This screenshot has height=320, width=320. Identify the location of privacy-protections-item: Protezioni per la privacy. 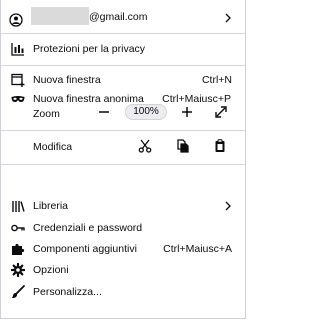
(123, 49).